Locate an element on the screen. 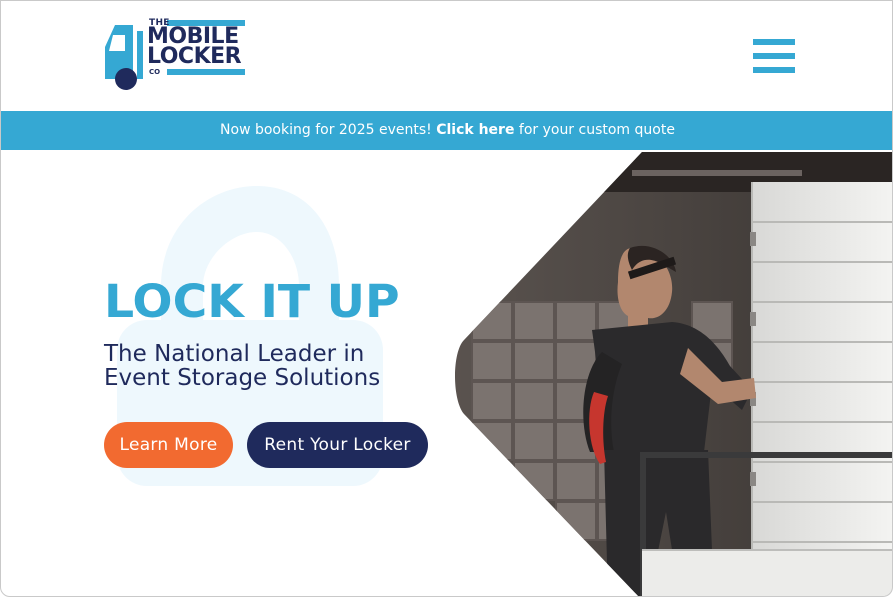 This screenshot has width=893, height=597. brand-logo: THE MOBILE LOCKER CO is located at coordinates (175, 55).